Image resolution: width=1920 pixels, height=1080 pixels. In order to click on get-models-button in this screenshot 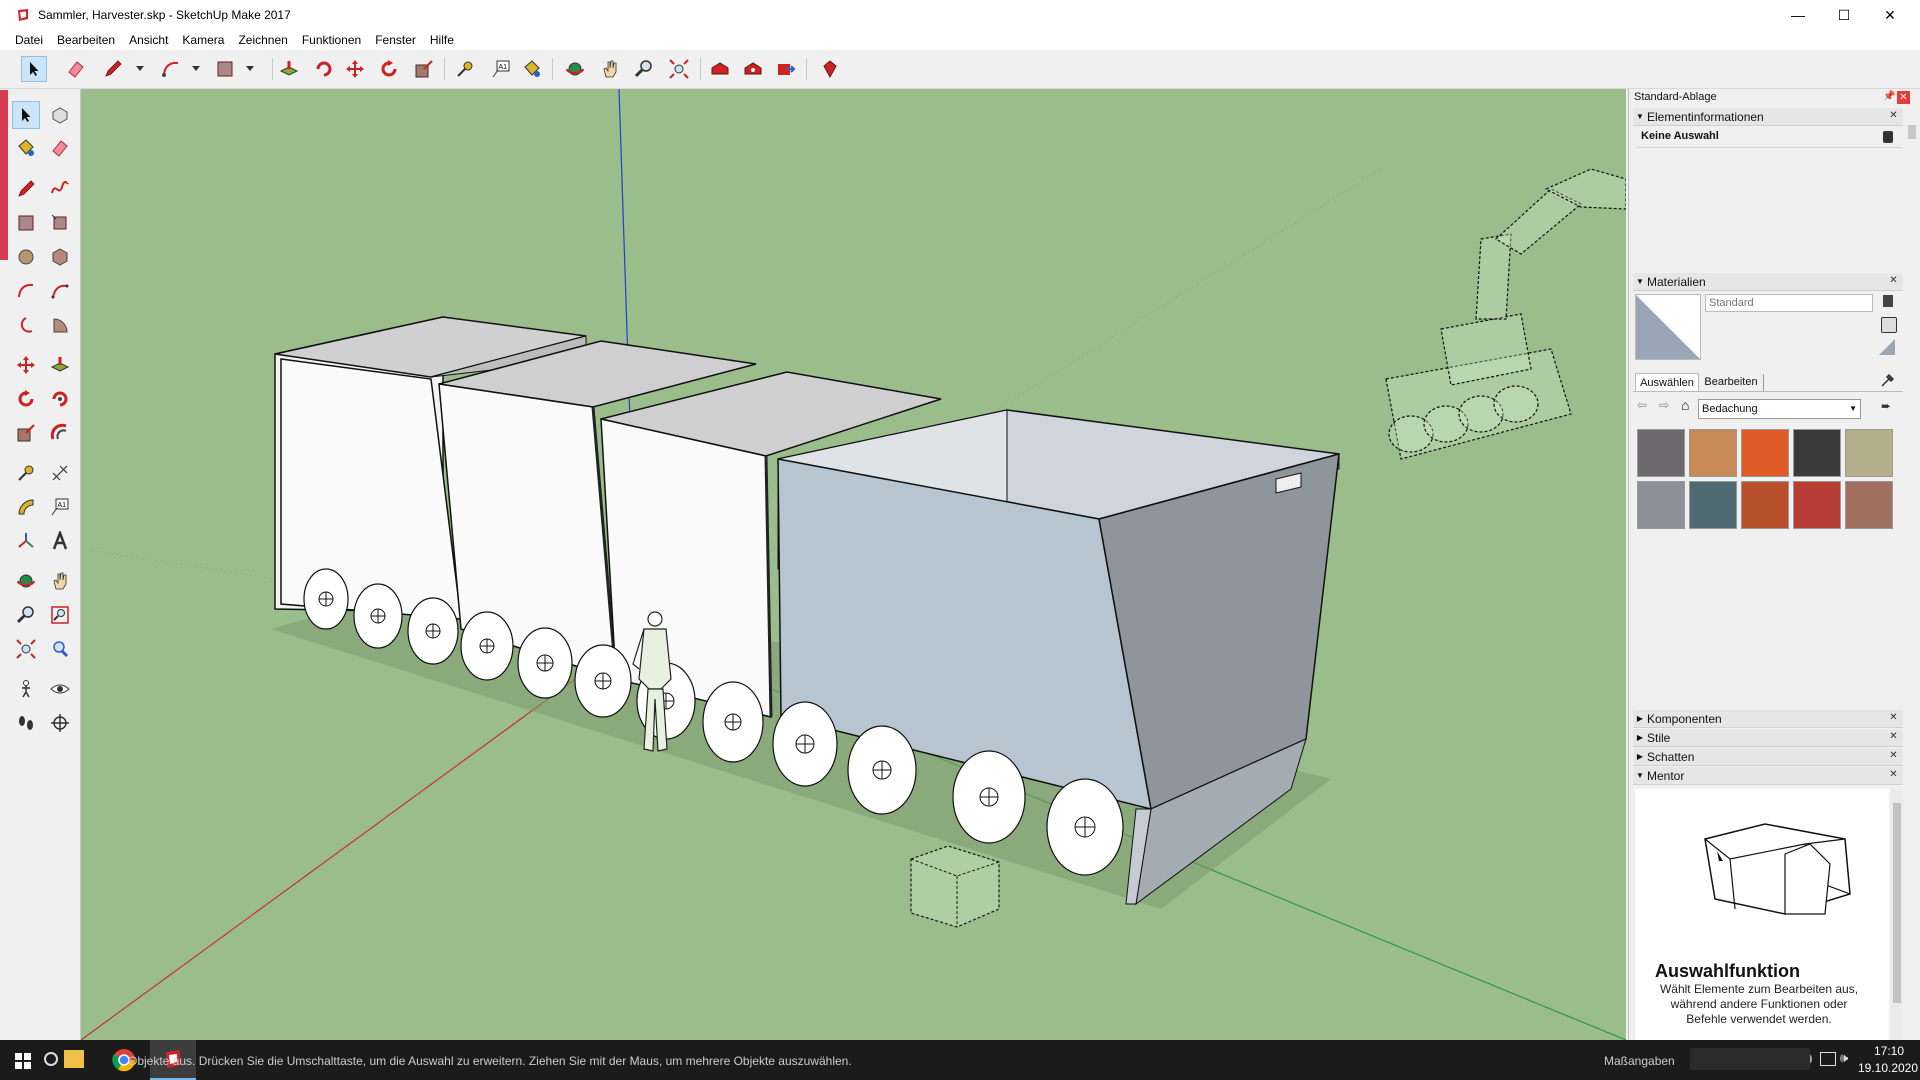, I will do `click(753, 69)`.